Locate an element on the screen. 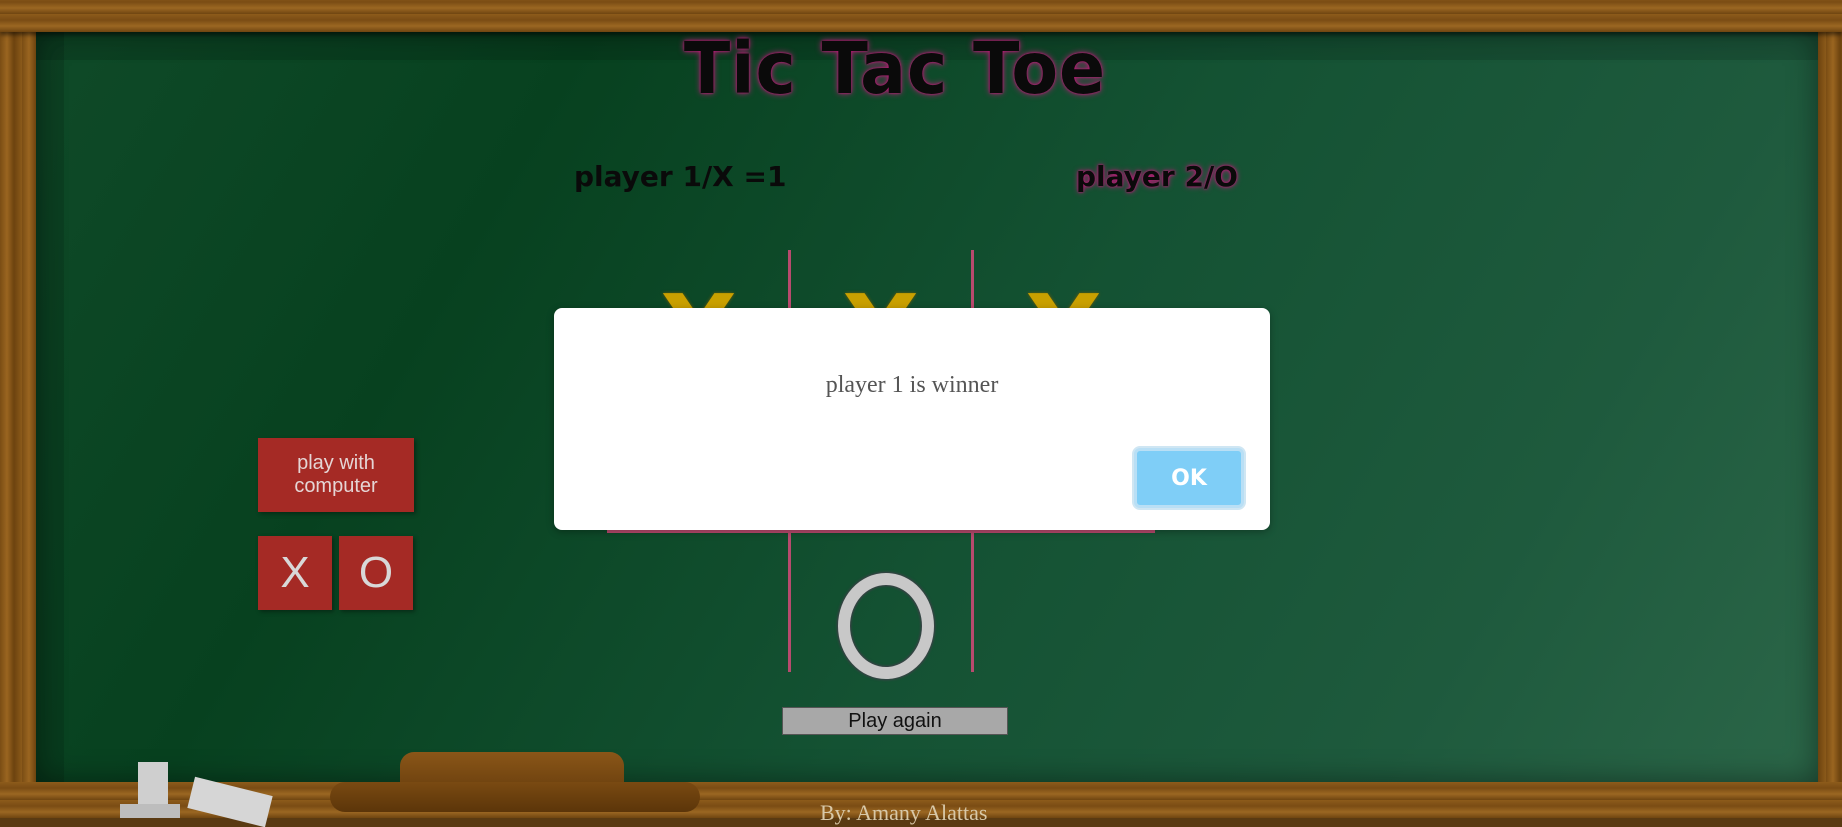 This screenshot has height=827, width=1842. player-2-score: player 2/O is located at coordinates (1157, 176).